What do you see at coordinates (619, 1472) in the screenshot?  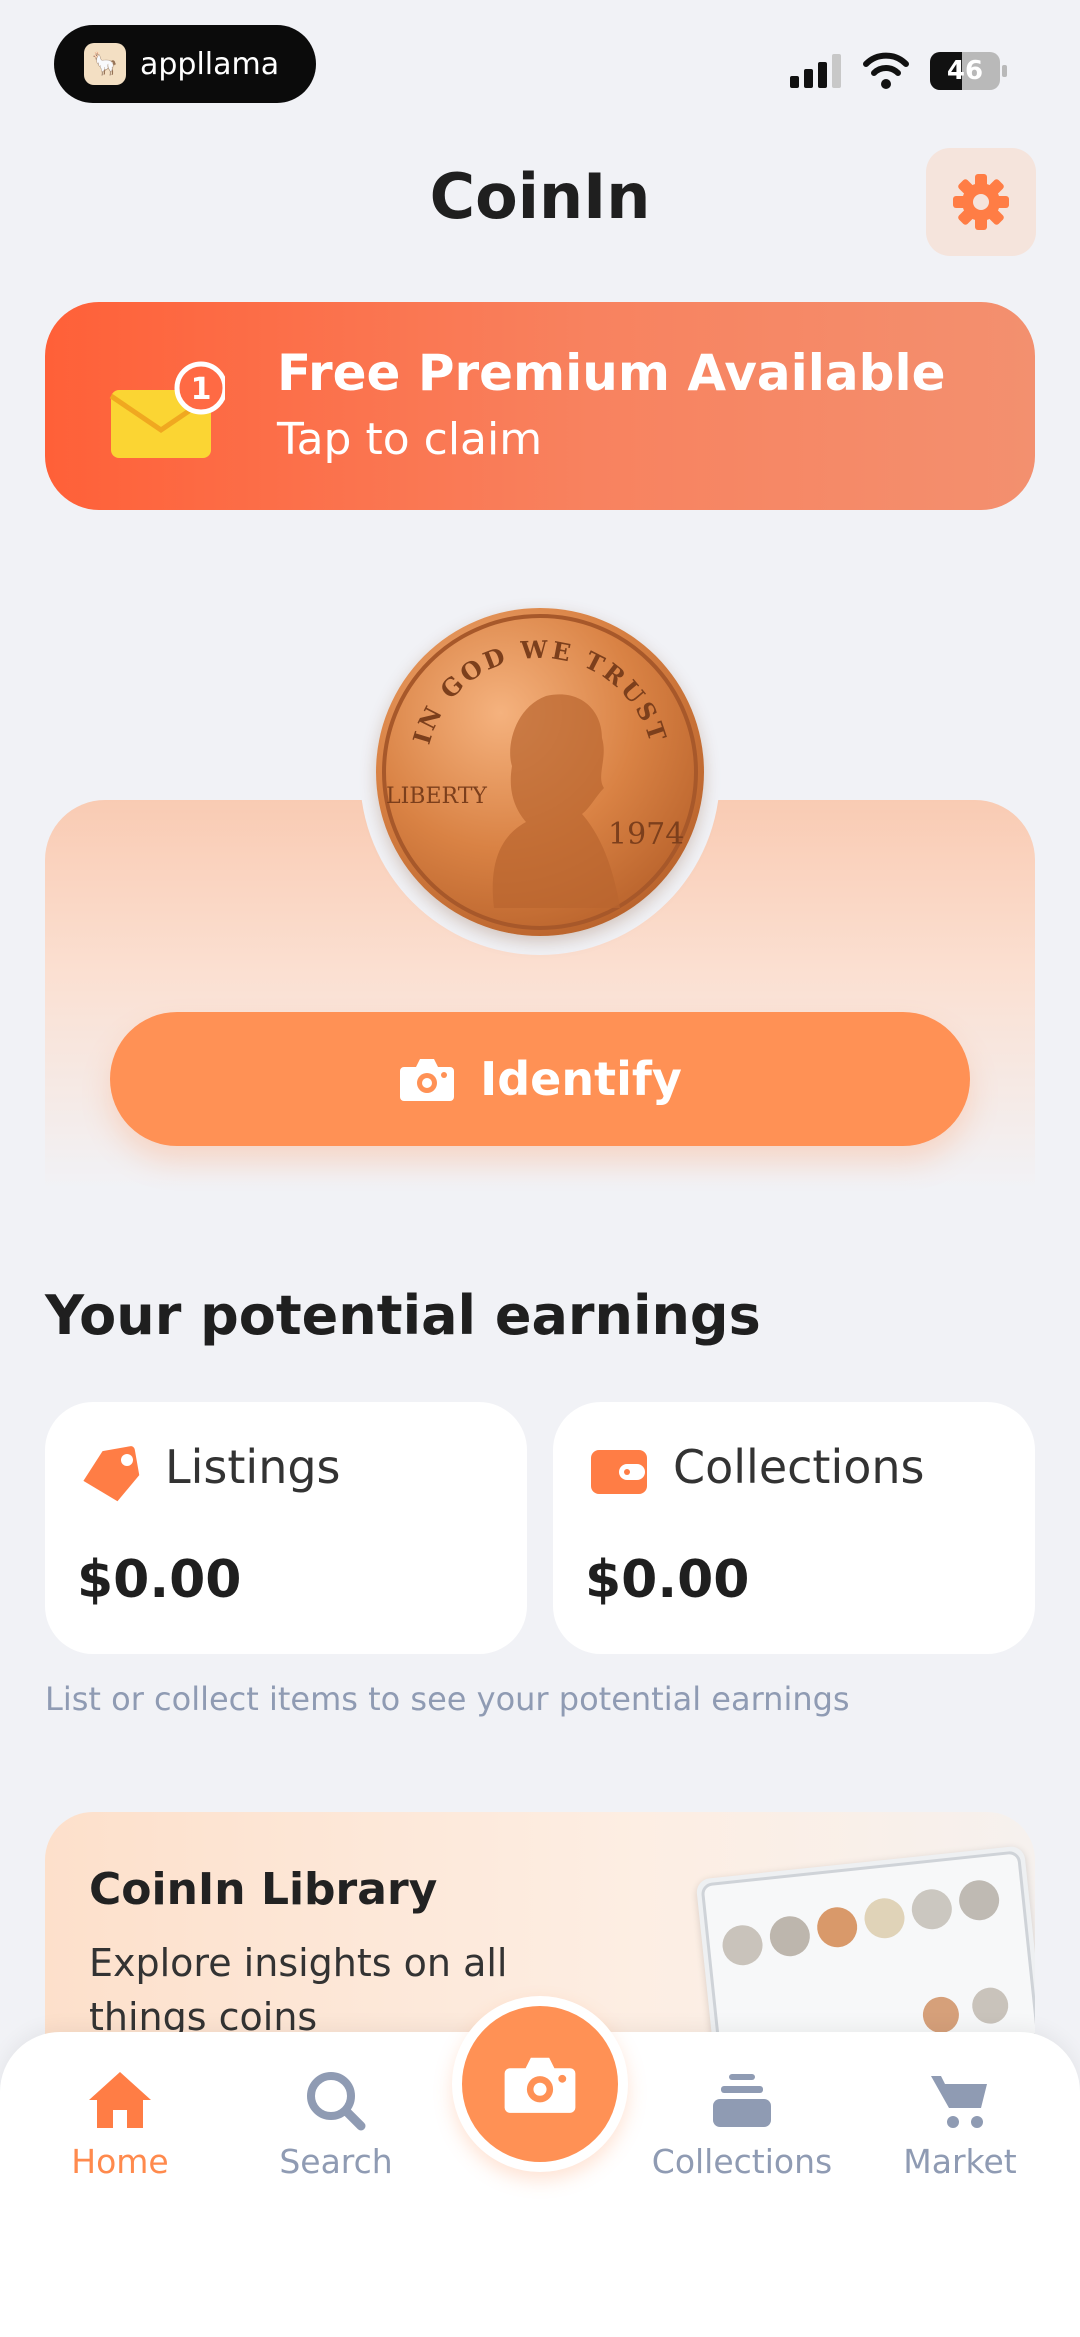 I see `wallet-icon` at bounding box center [619, 1472].